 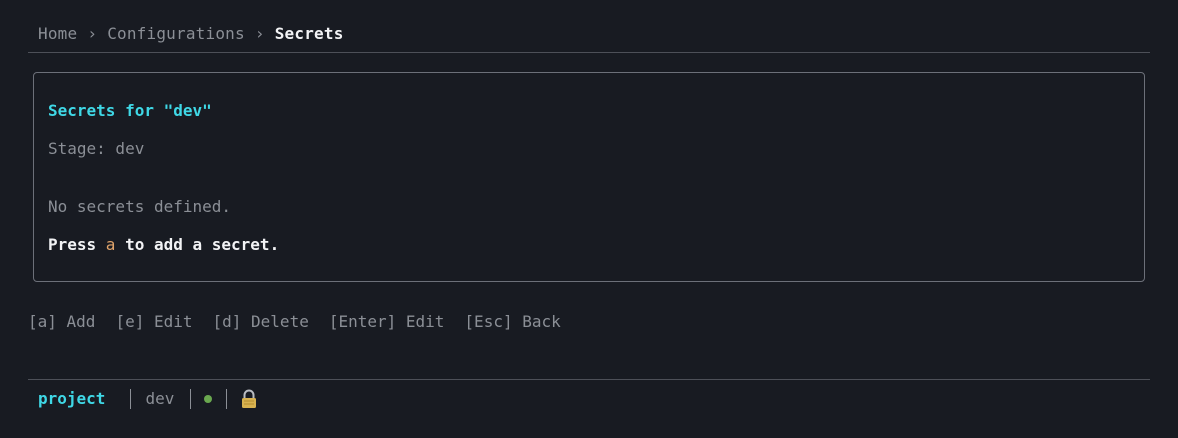 What do you see at coordinates (61, 321) in the screenshot?
I see `add-shortcut: [a] Add` at bounding box center [61, 321].